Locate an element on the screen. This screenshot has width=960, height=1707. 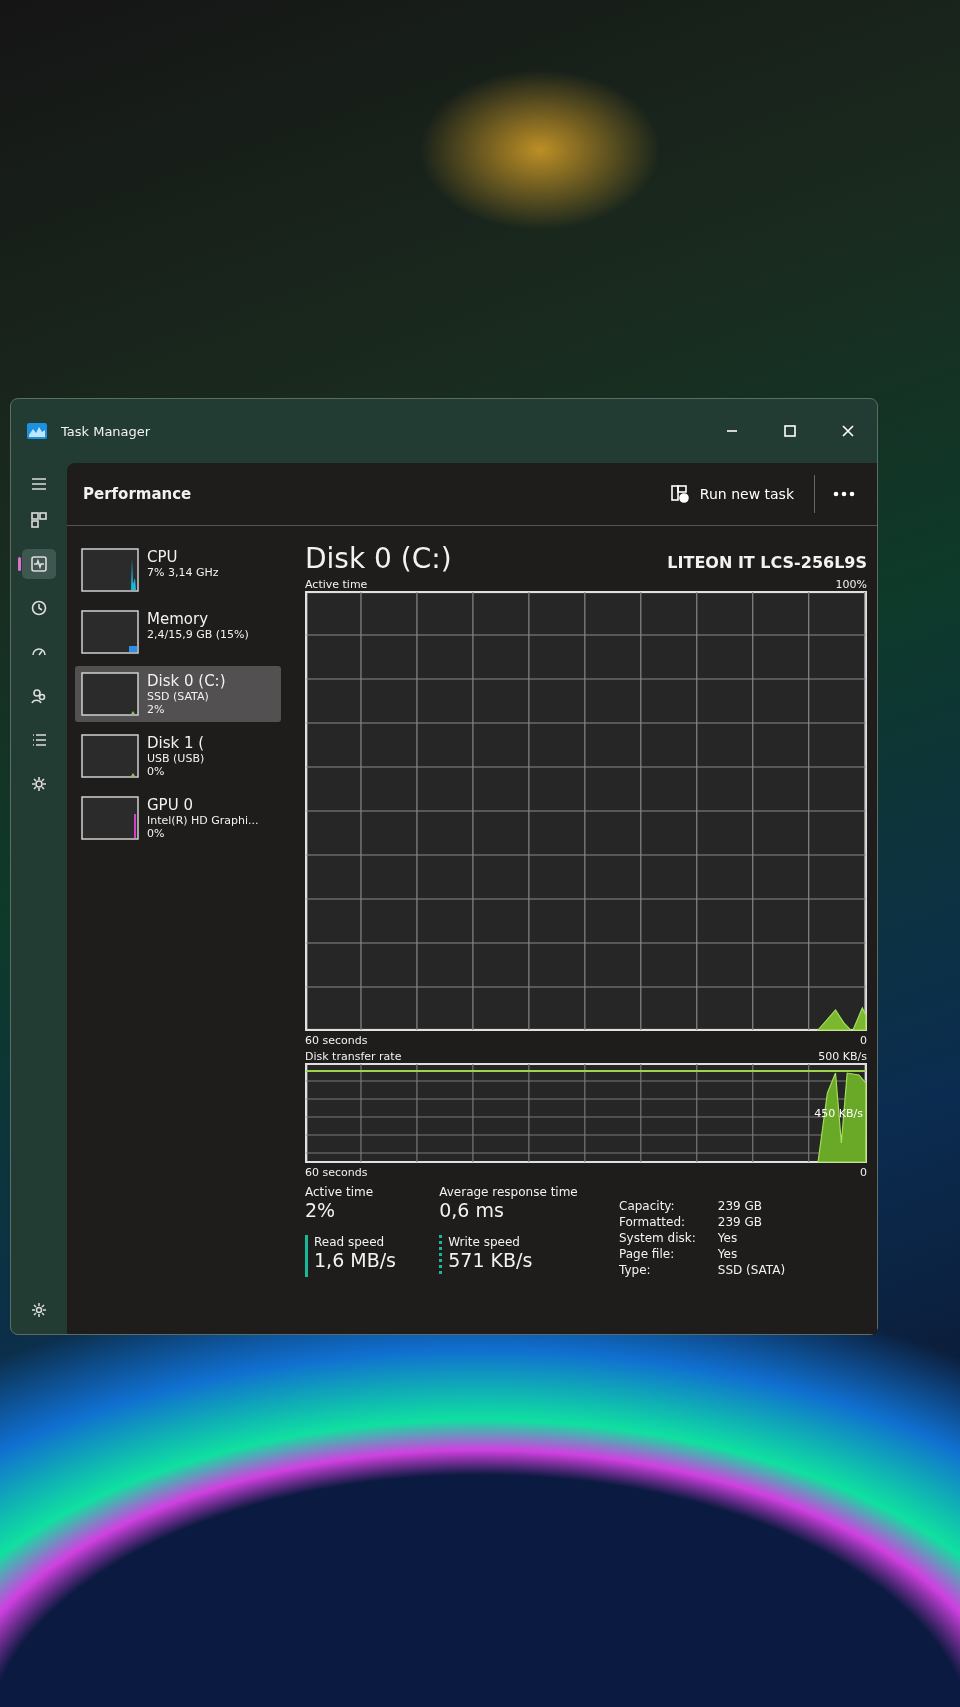
property-label: Capacity: is located at coordinates (647, 1206).